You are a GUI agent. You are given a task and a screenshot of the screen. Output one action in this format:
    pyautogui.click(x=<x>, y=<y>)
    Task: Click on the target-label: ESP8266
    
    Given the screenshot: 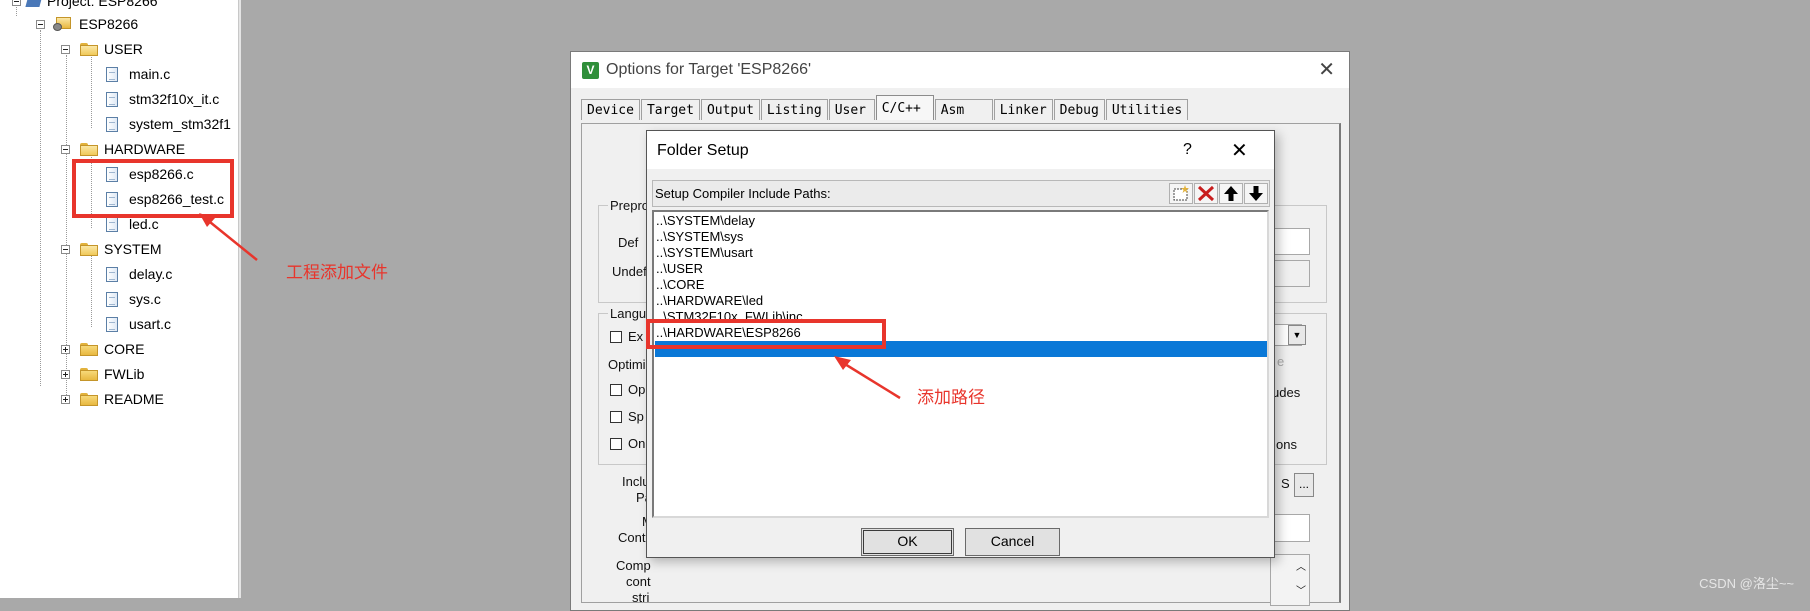 What is the action you would take?
    pyautogui.click(x=109, y=24)
    